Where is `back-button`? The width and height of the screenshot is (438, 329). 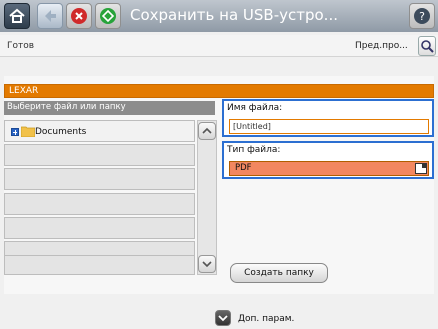
back-button is located at coordinates (50, 16).